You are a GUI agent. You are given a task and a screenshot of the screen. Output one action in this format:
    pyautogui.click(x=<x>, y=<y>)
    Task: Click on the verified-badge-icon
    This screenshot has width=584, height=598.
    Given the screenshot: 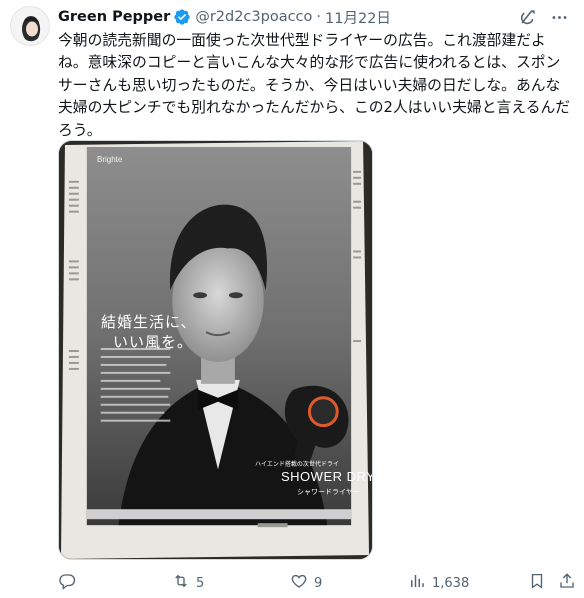 What is the action you would take?
    pyautogui.click(x=182, y=17)
    